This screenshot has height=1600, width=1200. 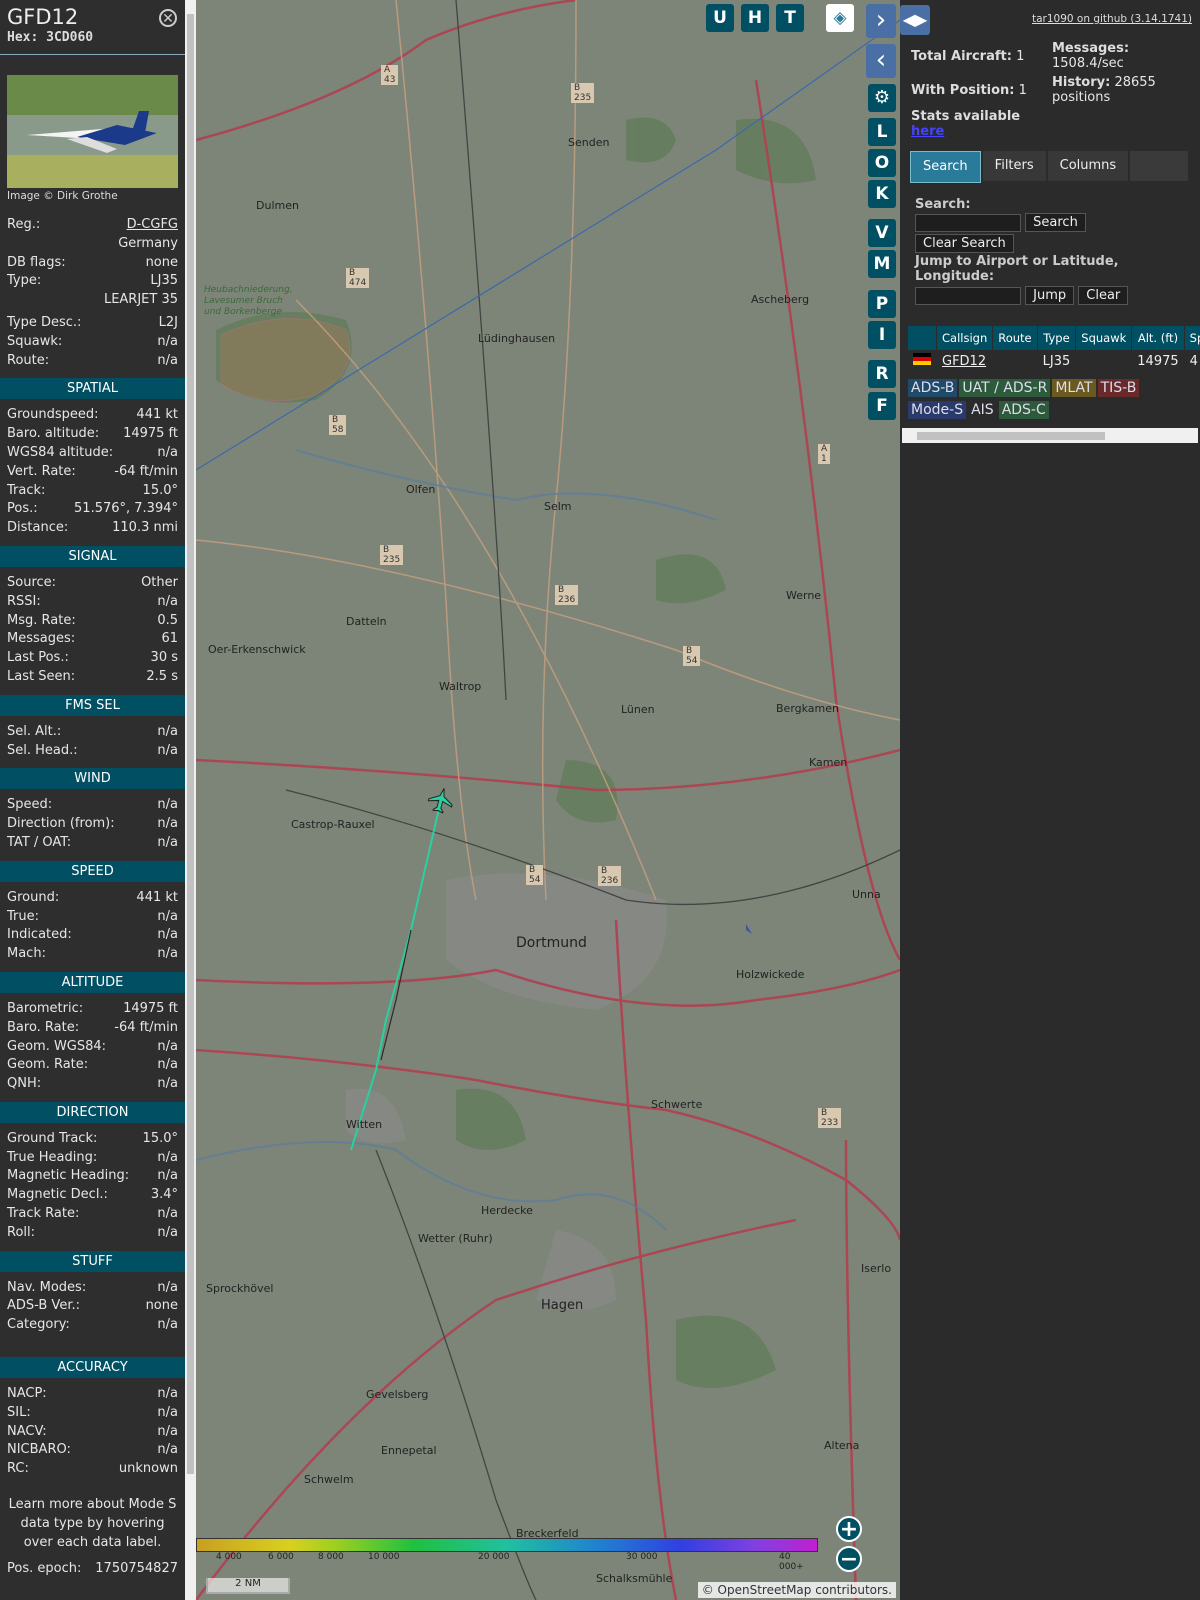 What do you see at coordinates (29, 805) in the screenshot?
I see `info-label: Speed:` at bounding box center [29, 805].